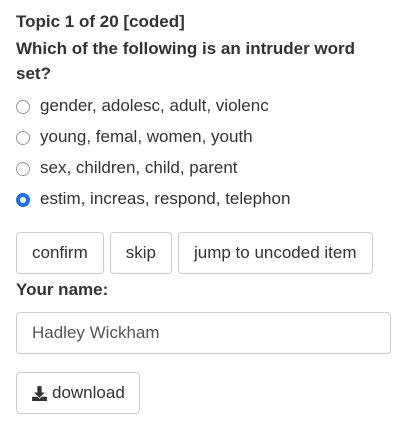  Describe the element at coordinates (146, 136) in the screenshot. I see `option-label: young, femal, women, youth` at that location.